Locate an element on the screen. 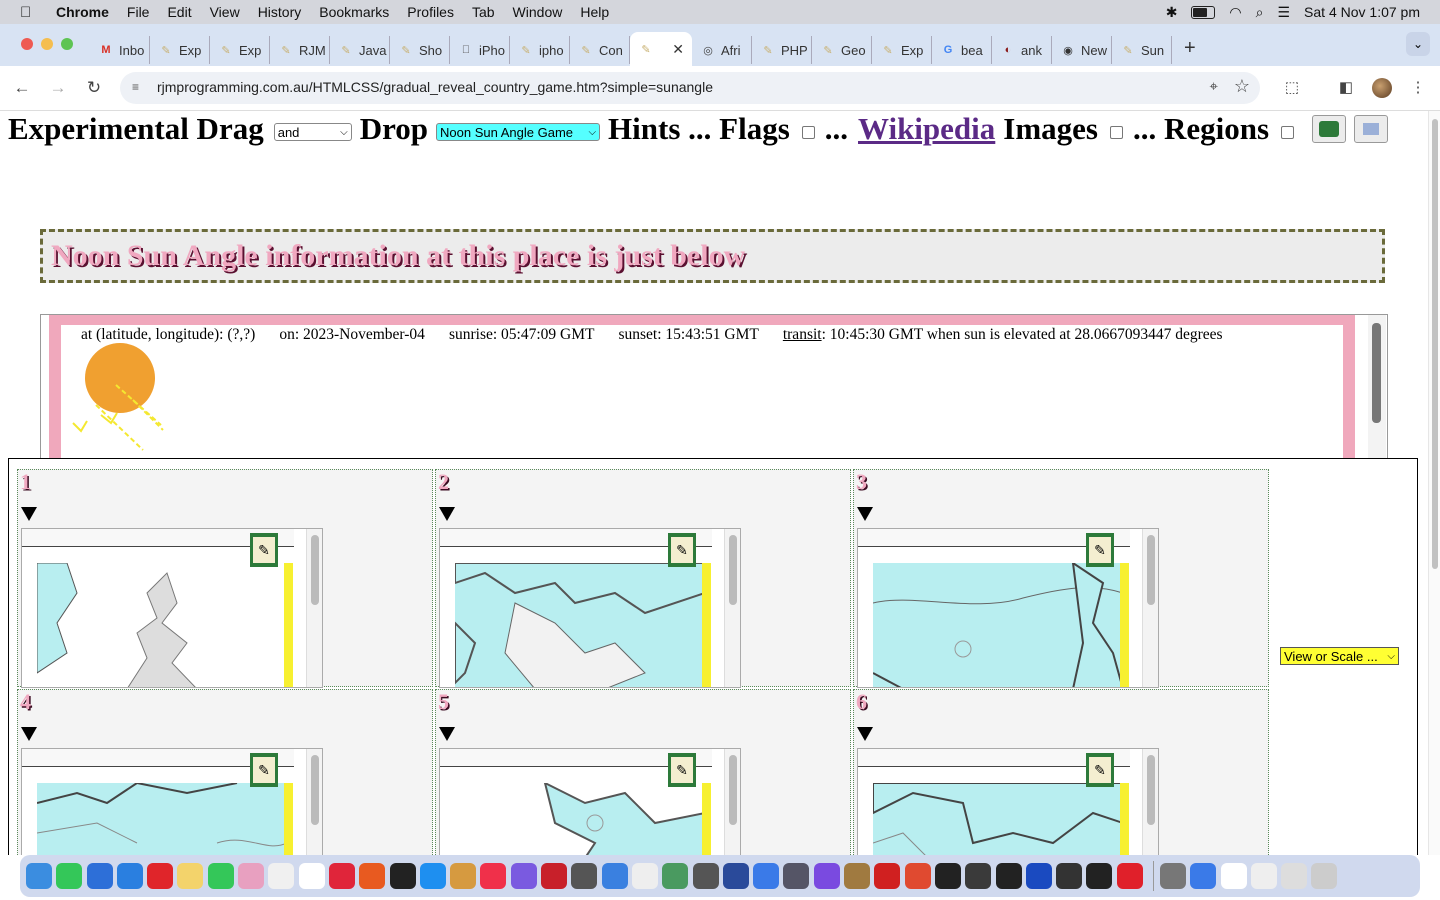 The height and width of the screenshot is (900, 1440). browser-tab: ◎ Afri is located at coordinates (722, 50).